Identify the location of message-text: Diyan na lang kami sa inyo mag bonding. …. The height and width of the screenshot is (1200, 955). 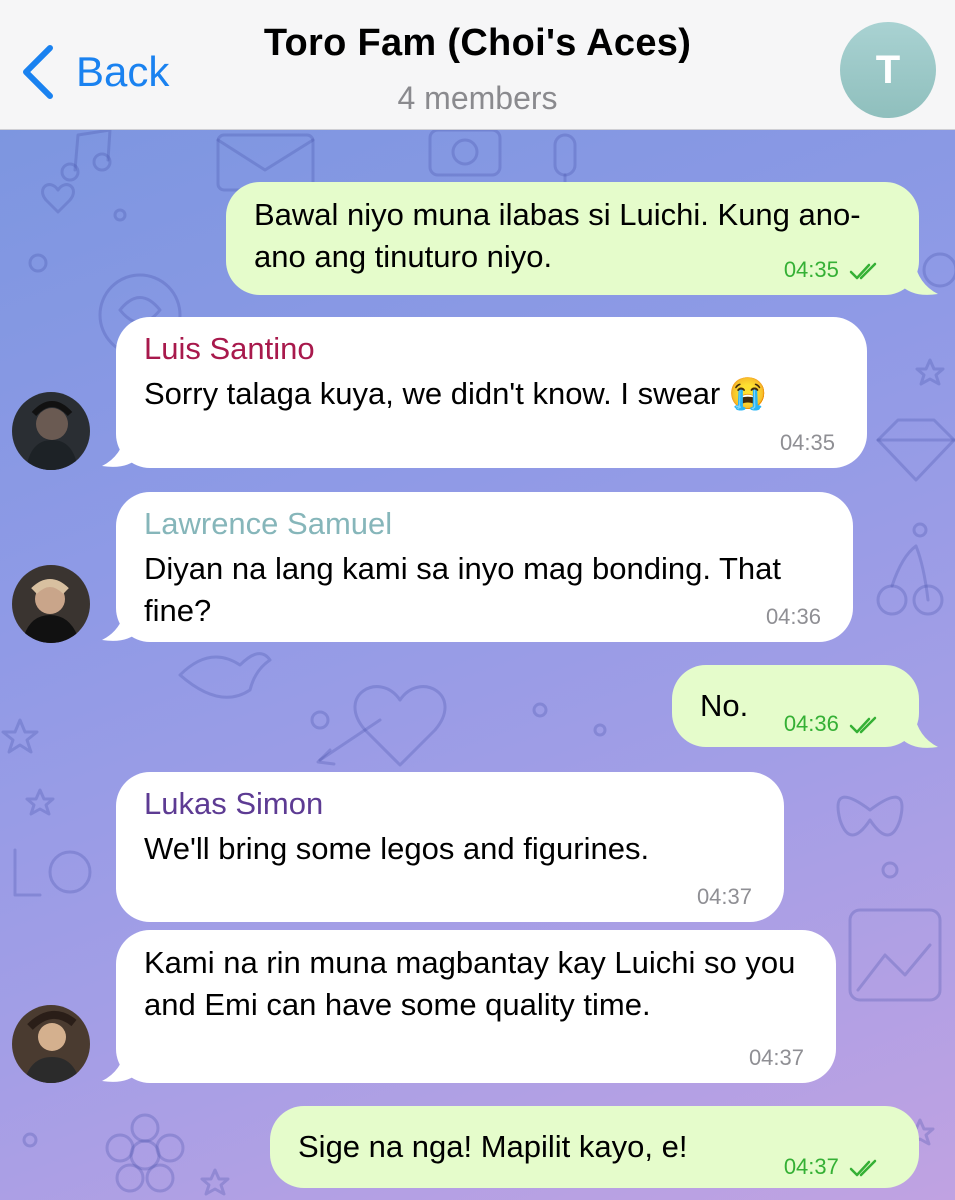
(463, 589).